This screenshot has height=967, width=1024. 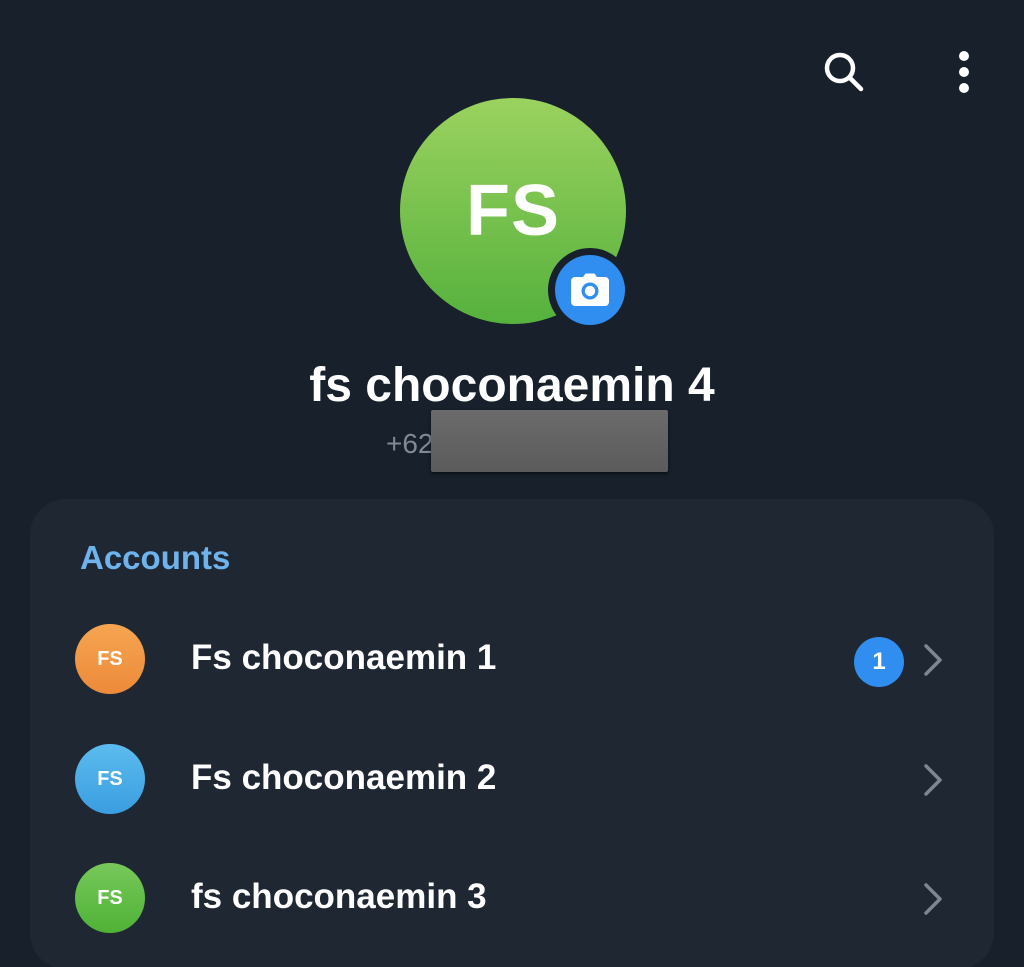 I want to click on more-options-button, so click(x=964, y=72).